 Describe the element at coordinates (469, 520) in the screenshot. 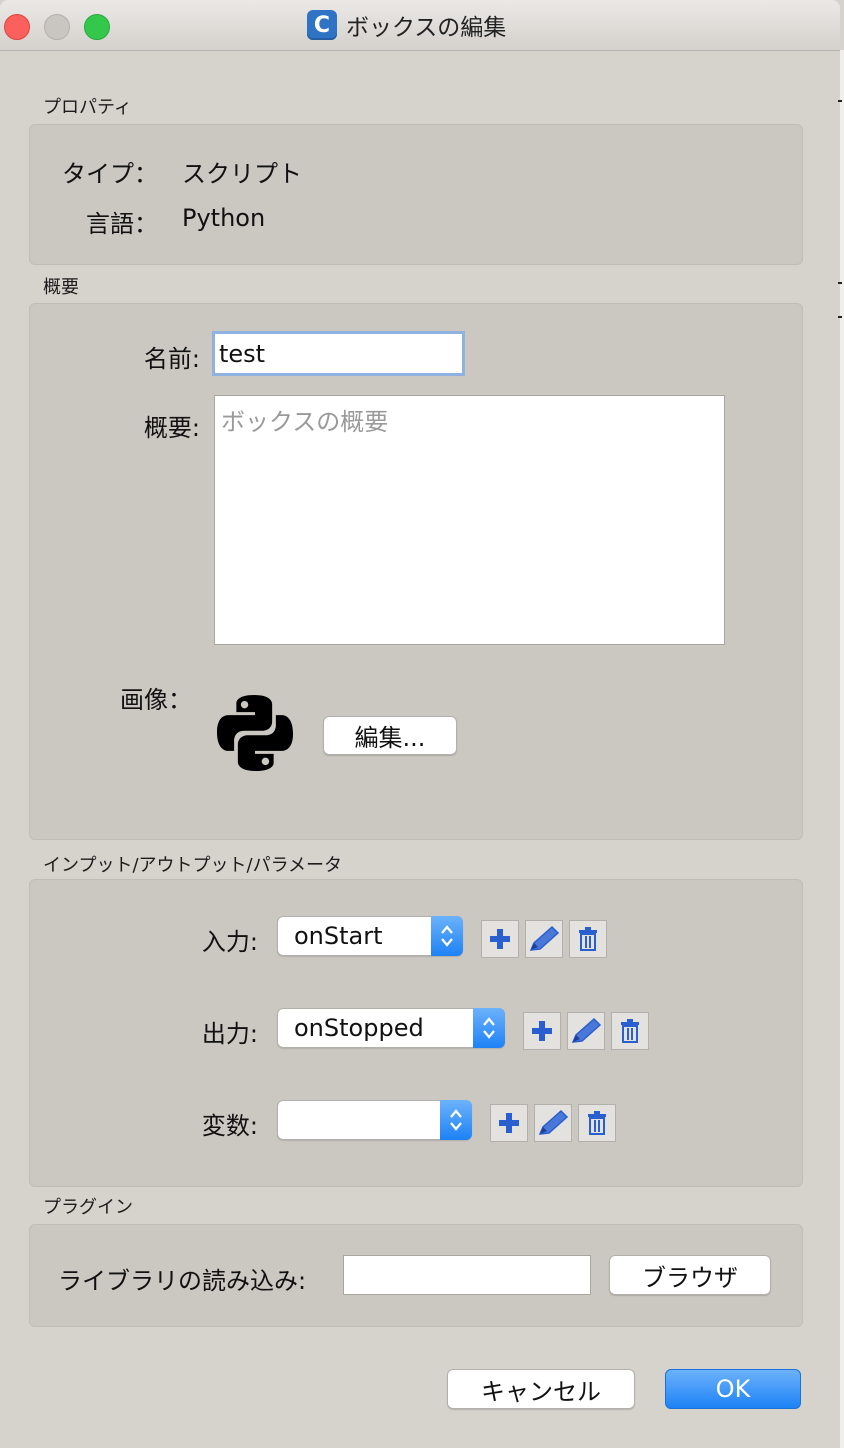

I see `description-field` at that location.